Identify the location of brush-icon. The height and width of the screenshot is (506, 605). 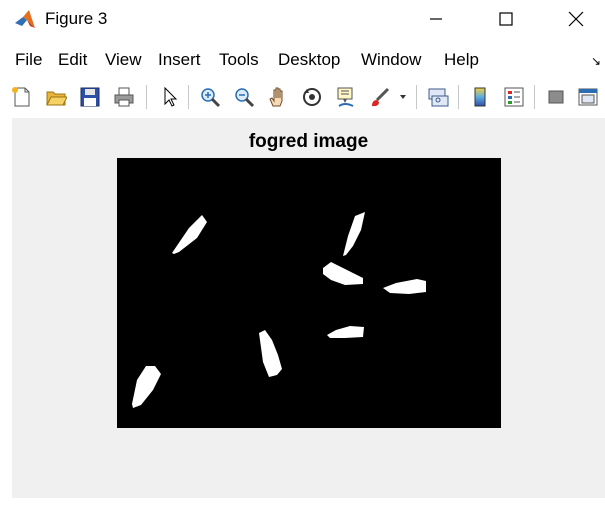
(381, 97).